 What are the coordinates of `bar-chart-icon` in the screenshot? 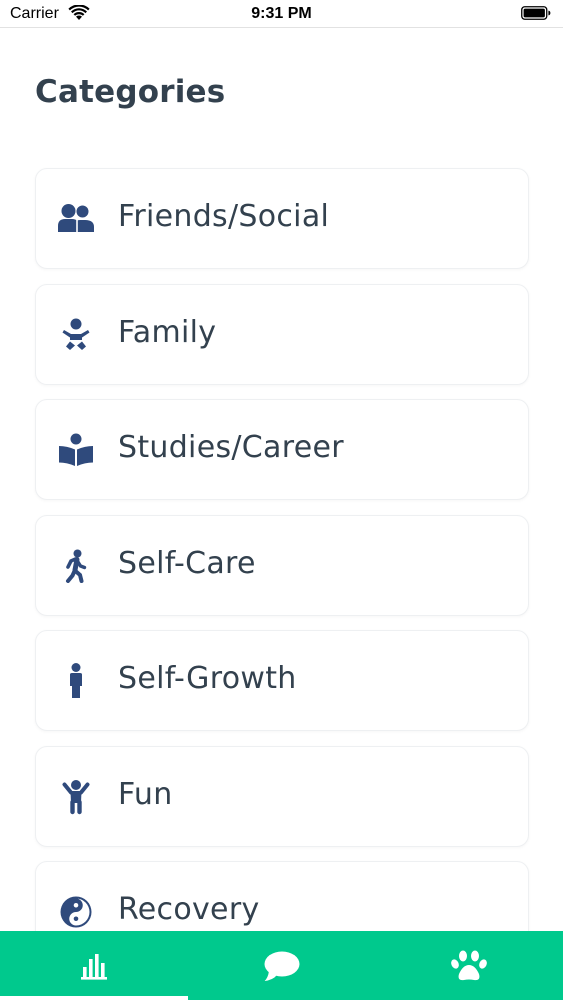 It's located at (93, 966).